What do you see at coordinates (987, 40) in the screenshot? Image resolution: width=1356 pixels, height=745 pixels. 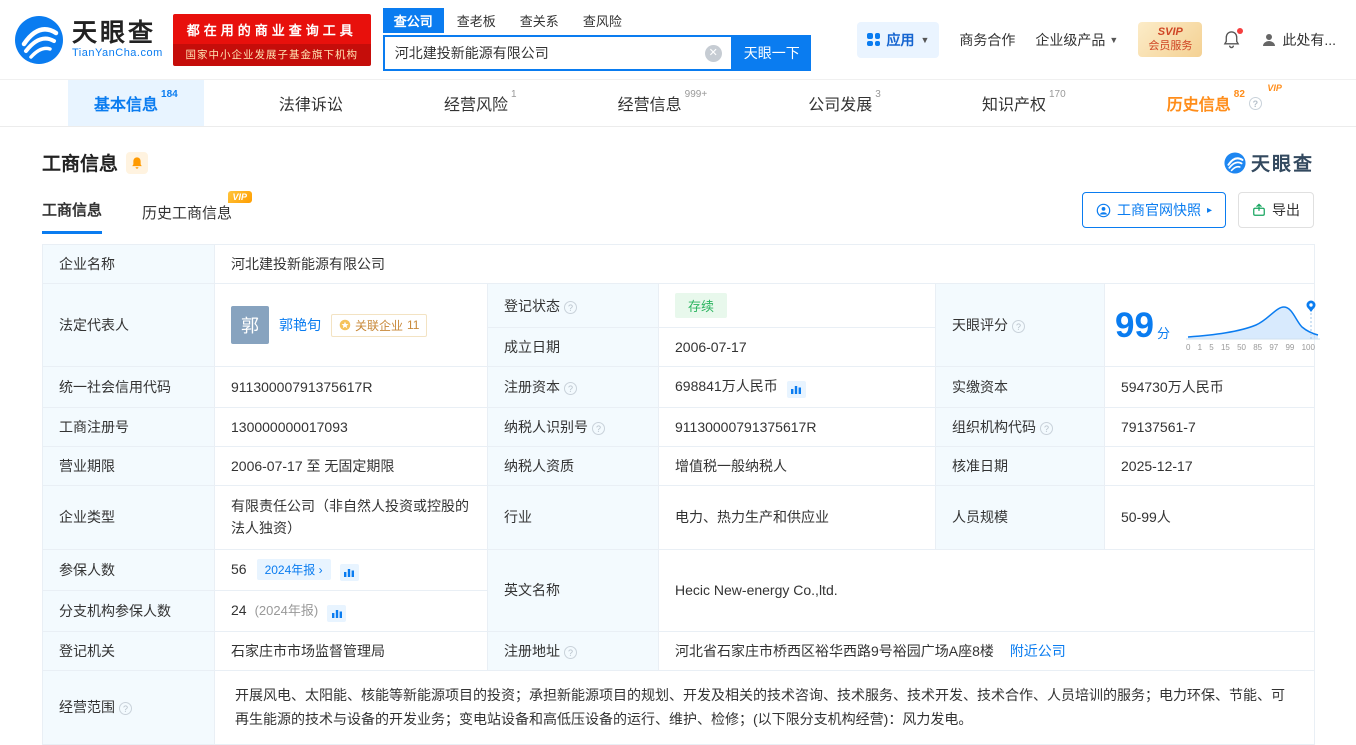 I see `biz-coop-link: 商务合作` at bounding box center [987, 40].